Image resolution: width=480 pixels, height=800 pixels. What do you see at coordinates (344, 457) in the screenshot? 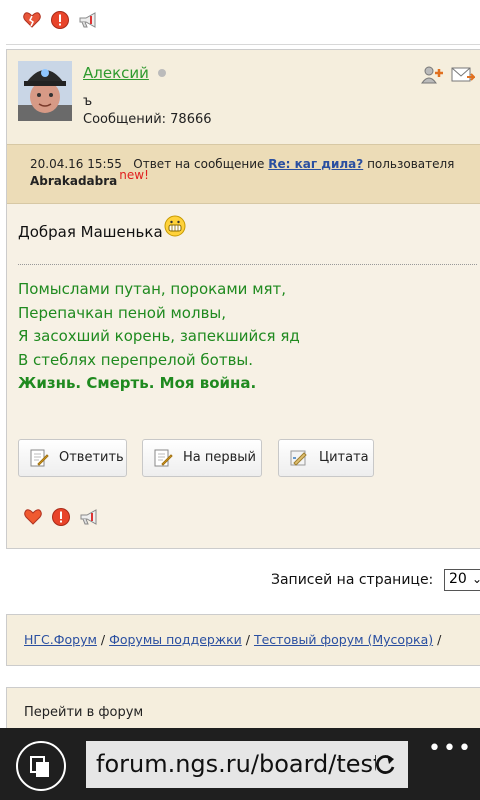
I see `quote-button-label: Цитата` at bounding box center [344, 457].